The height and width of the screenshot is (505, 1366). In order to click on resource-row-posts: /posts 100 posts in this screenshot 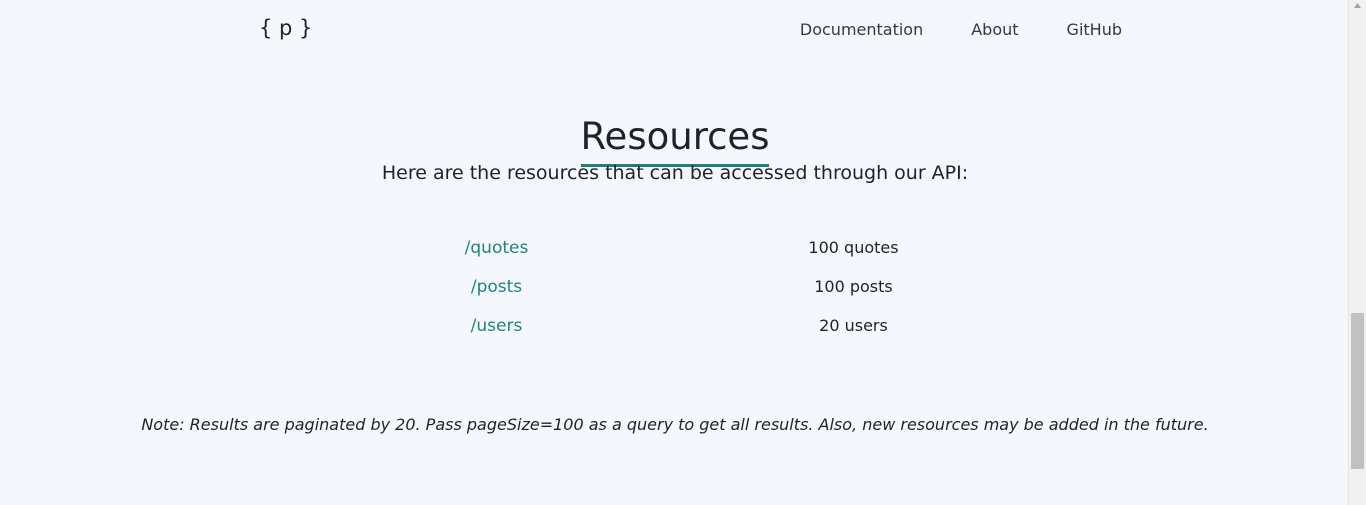, I will do `click(675, 286)`.